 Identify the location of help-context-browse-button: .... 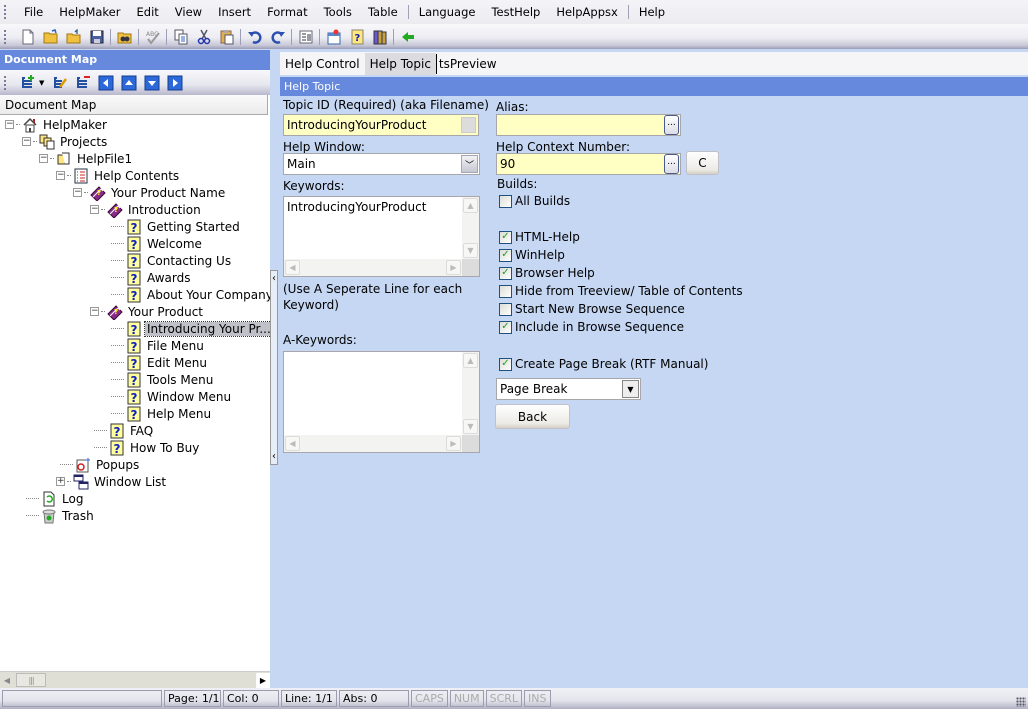
(671, 164).